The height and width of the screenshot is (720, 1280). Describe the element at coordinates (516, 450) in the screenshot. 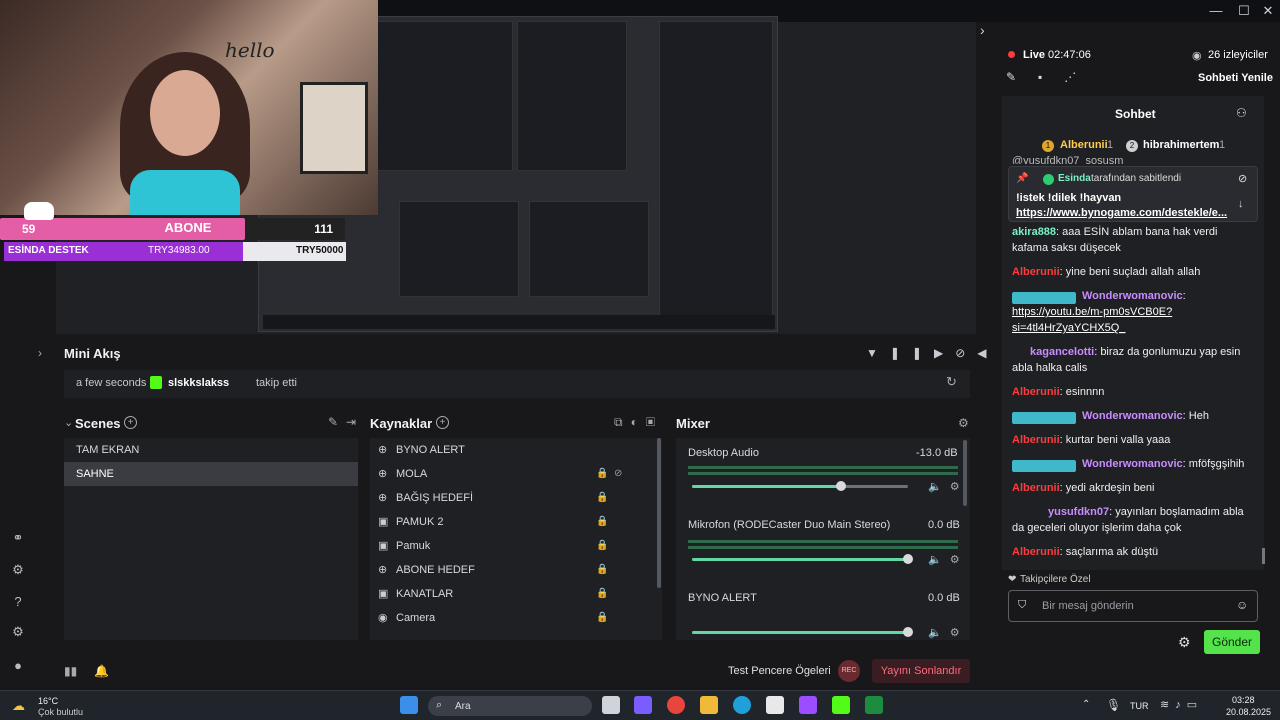

I see `source-item: ⊕ BYNO ALERT` at that location.